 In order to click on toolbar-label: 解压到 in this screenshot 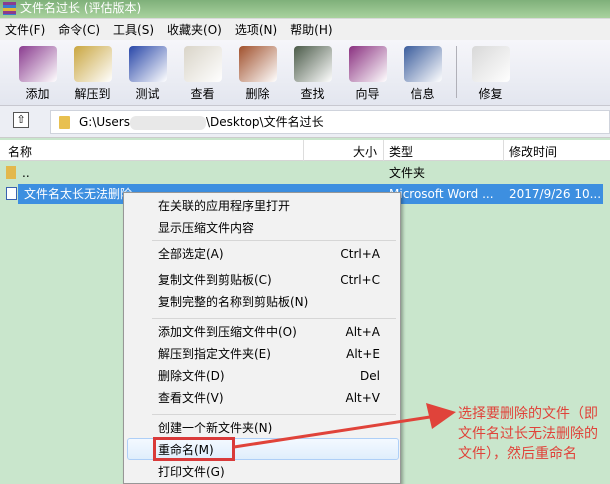, I will do `click(92, 94)`.